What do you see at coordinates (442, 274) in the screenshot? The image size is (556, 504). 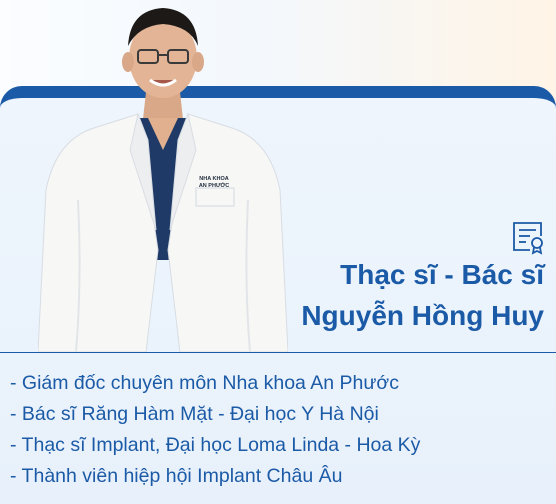 I see `doctor-degree: Thạc sĩ - Bác sĩ` at bounding box center [442, 274].